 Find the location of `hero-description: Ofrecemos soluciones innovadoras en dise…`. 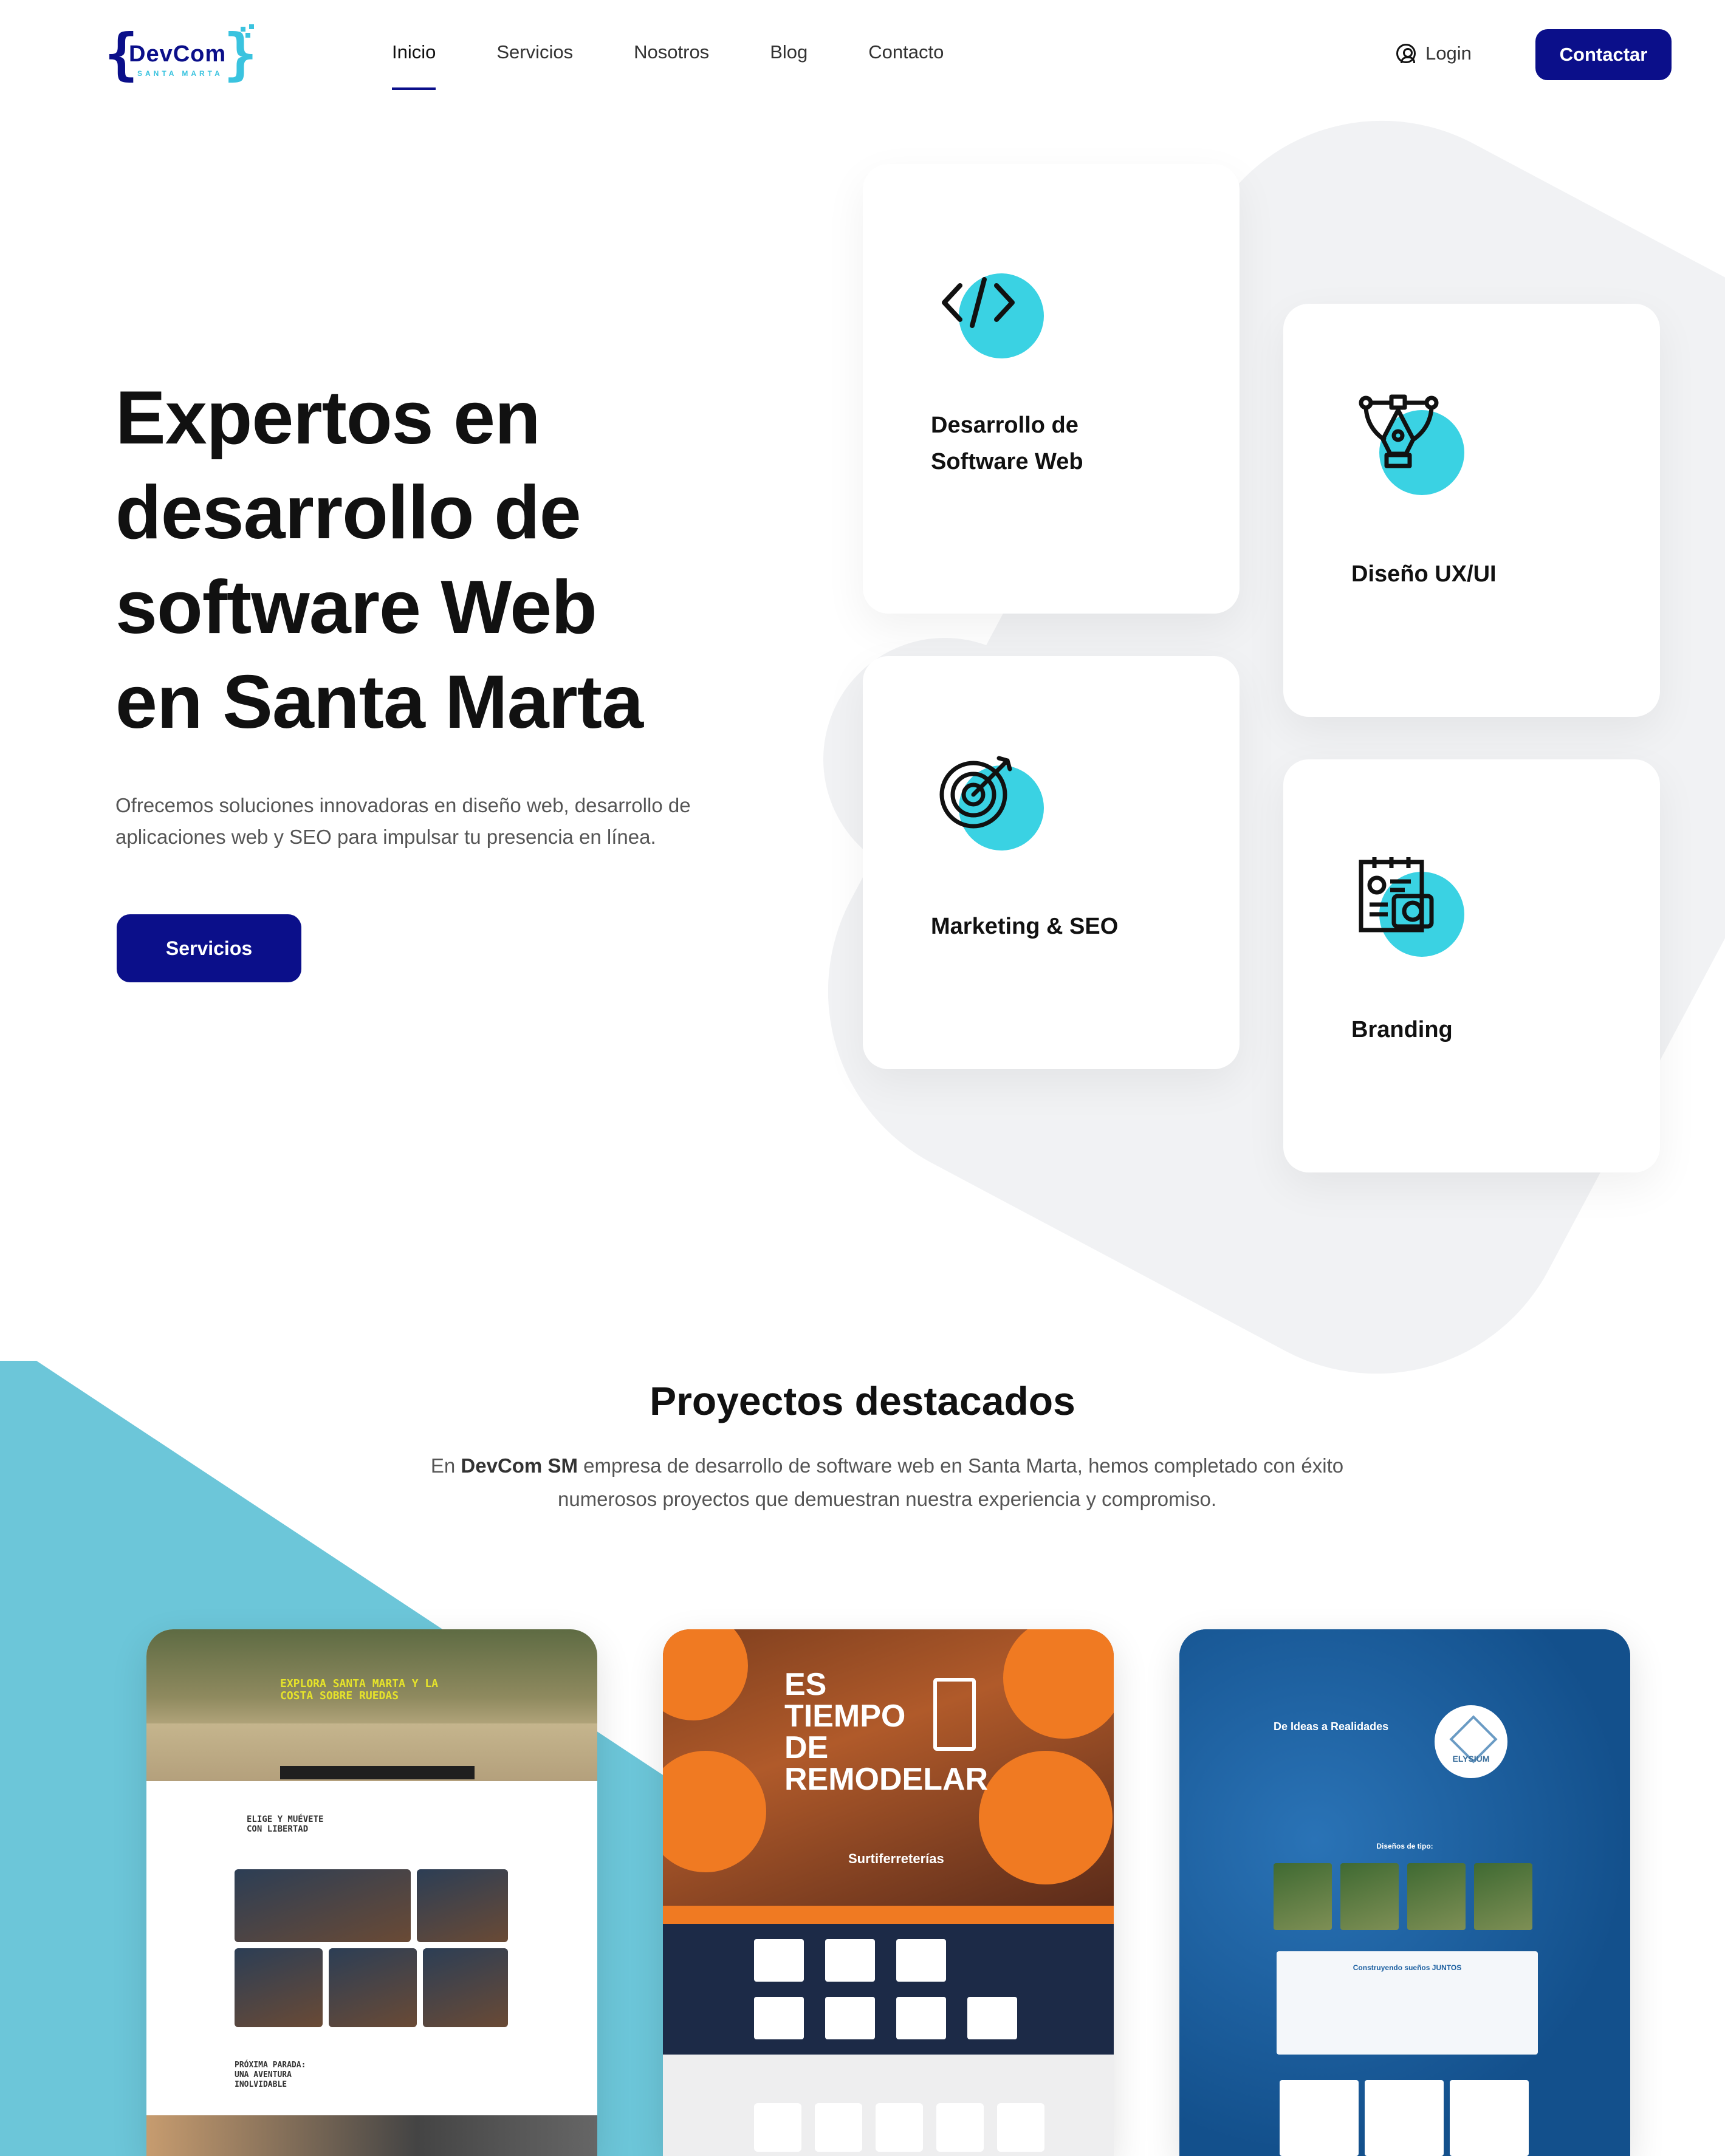

hero-description: Ofrecemos soluciones innovadoras en dise… is located at coordinates (403, 821).